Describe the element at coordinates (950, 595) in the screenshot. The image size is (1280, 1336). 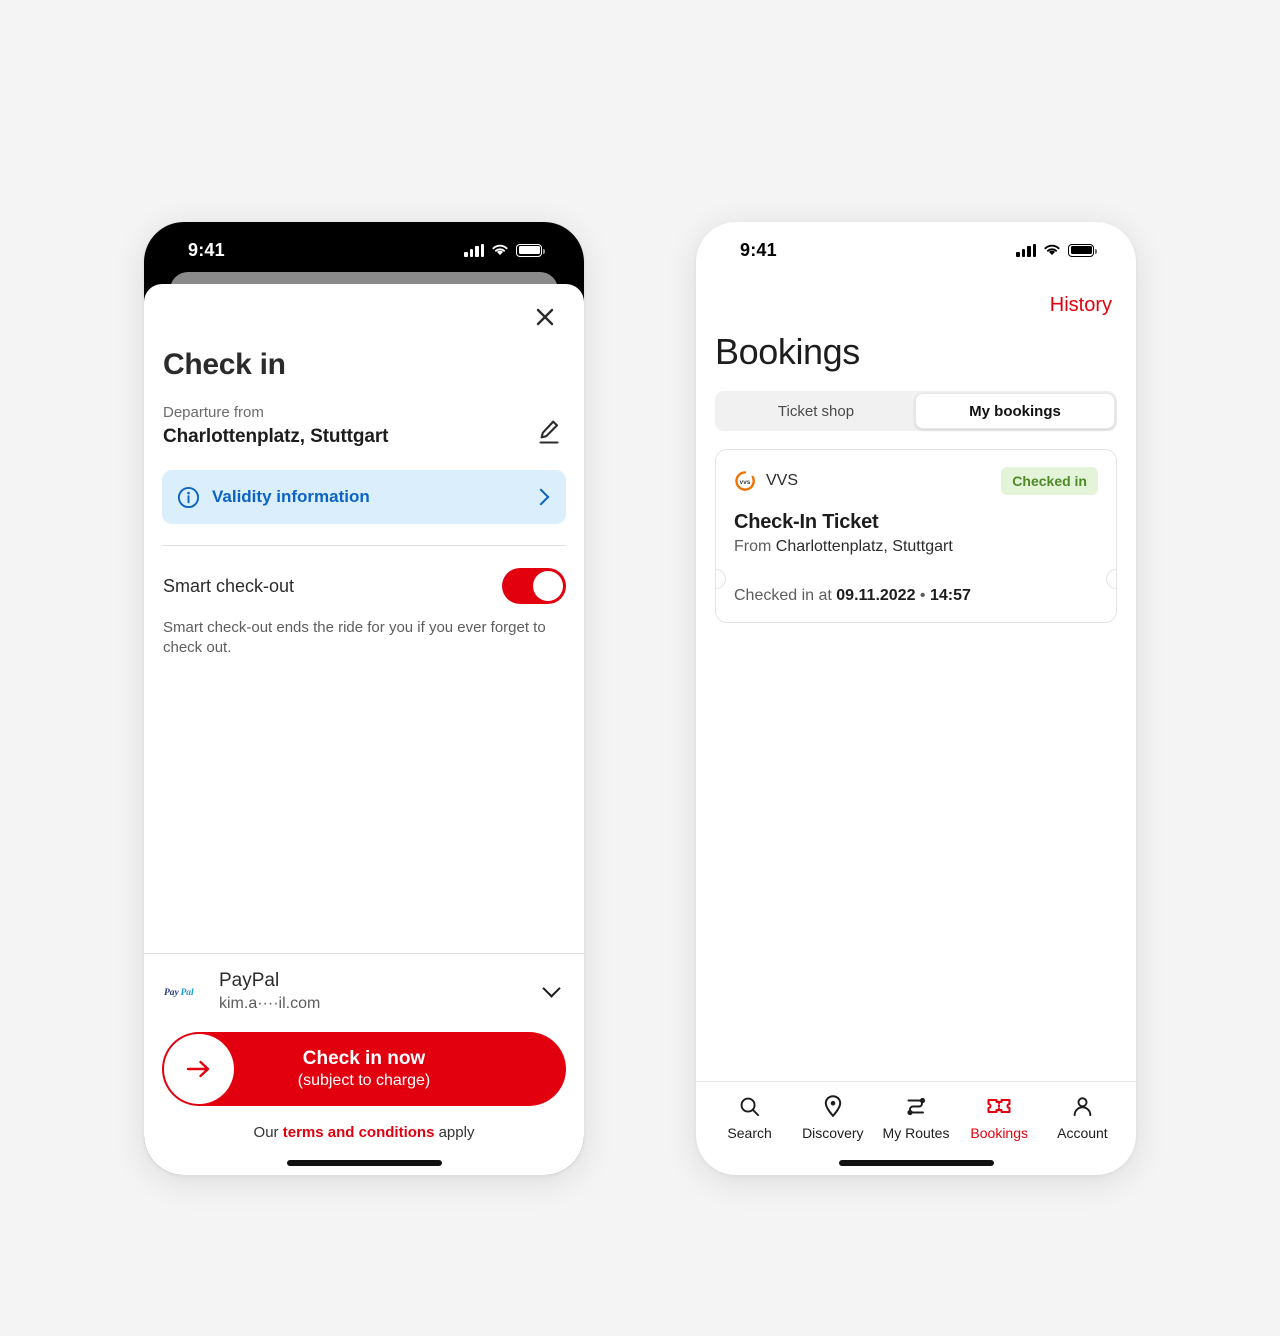
I see `checked-time: 14:57` at that location.